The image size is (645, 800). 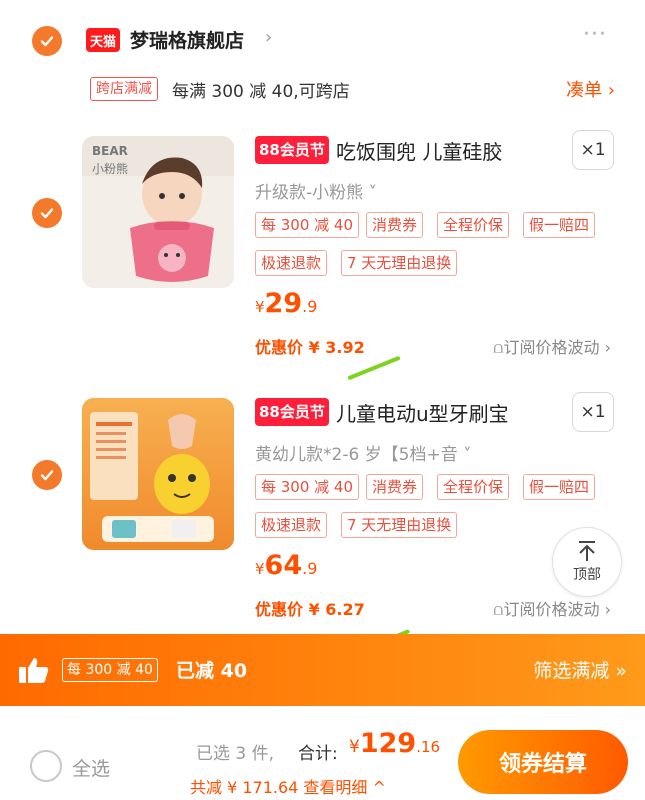 I want to click on total-label: 合计:, so click(x=318, y=754).